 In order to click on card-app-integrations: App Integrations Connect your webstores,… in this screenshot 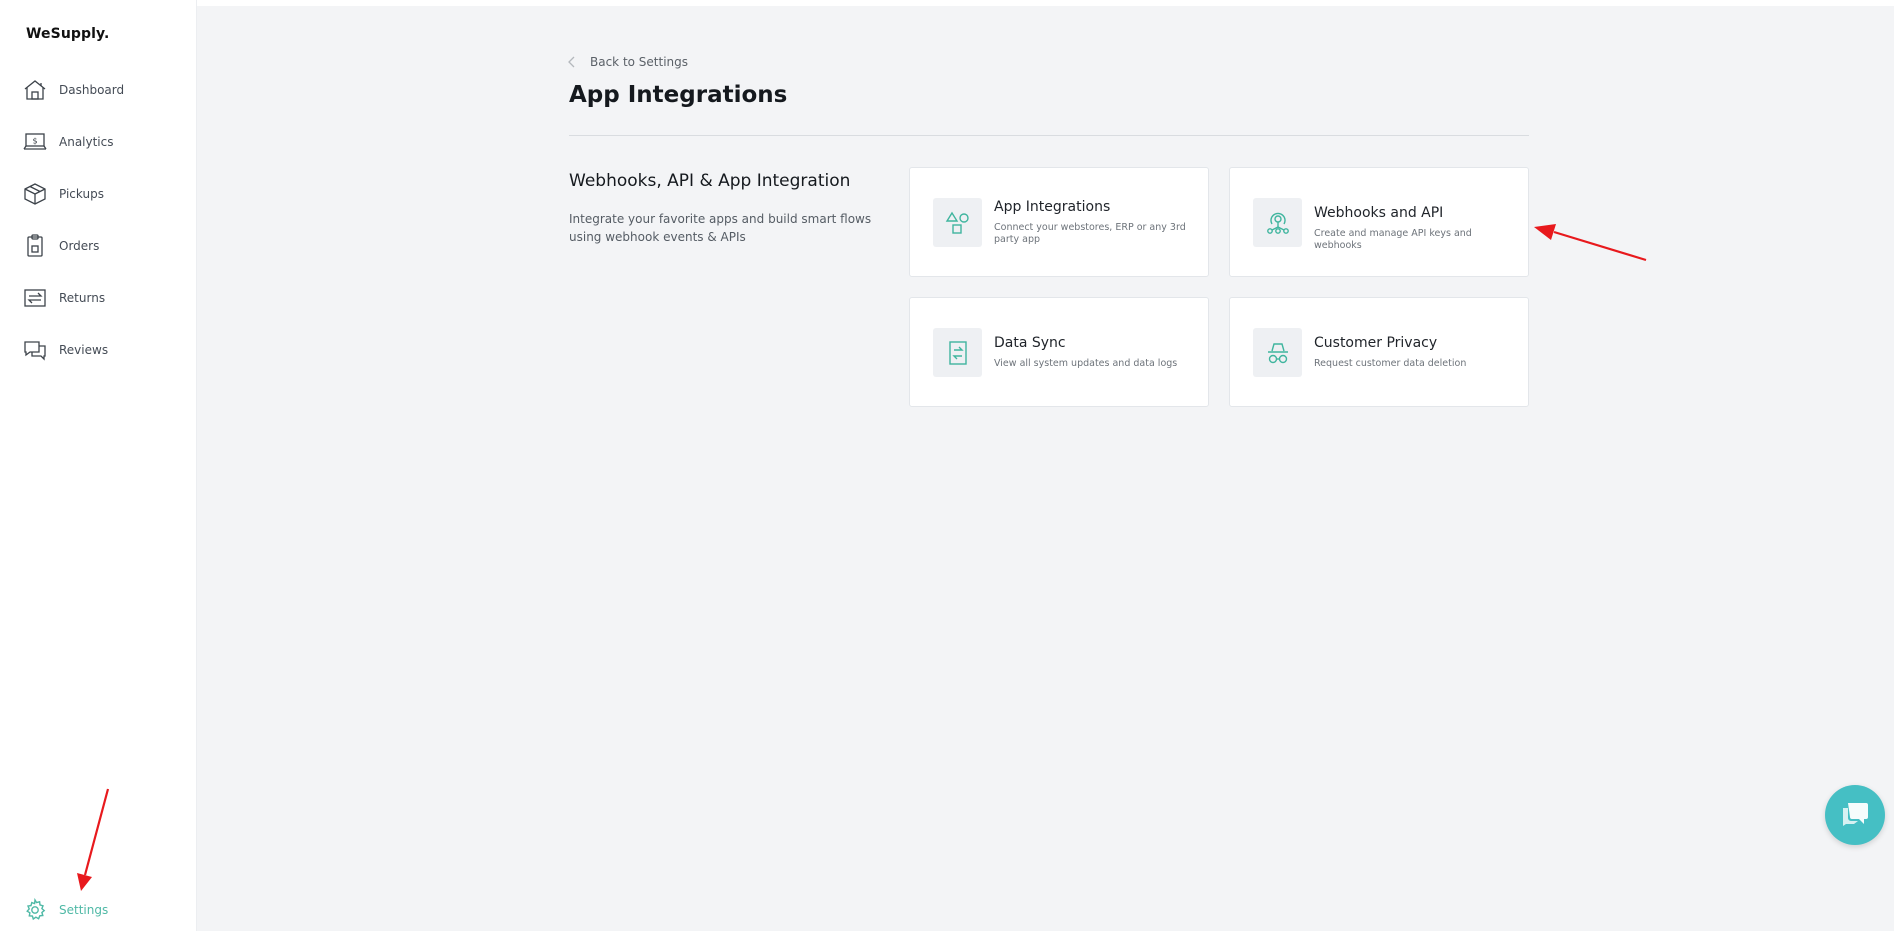, I will do `click(1059, 222)`.